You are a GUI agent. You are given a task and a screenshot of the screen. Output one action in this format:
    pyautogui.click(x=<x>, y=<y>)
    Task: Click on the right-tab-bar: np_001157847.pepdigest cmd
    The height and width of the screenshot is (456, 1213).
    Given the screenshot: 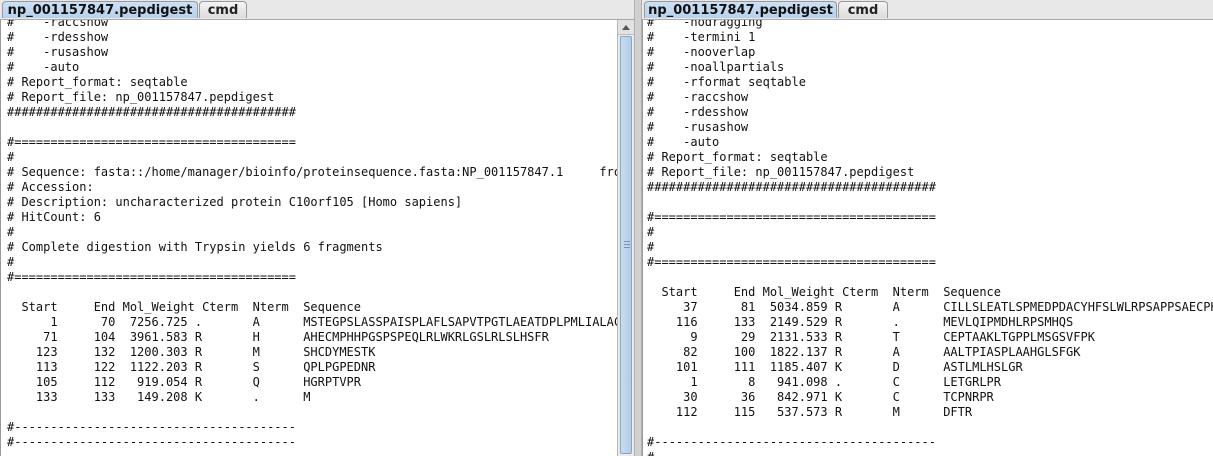 What is the action you would take?
    pyautogui.click(x=927, y=10)
    